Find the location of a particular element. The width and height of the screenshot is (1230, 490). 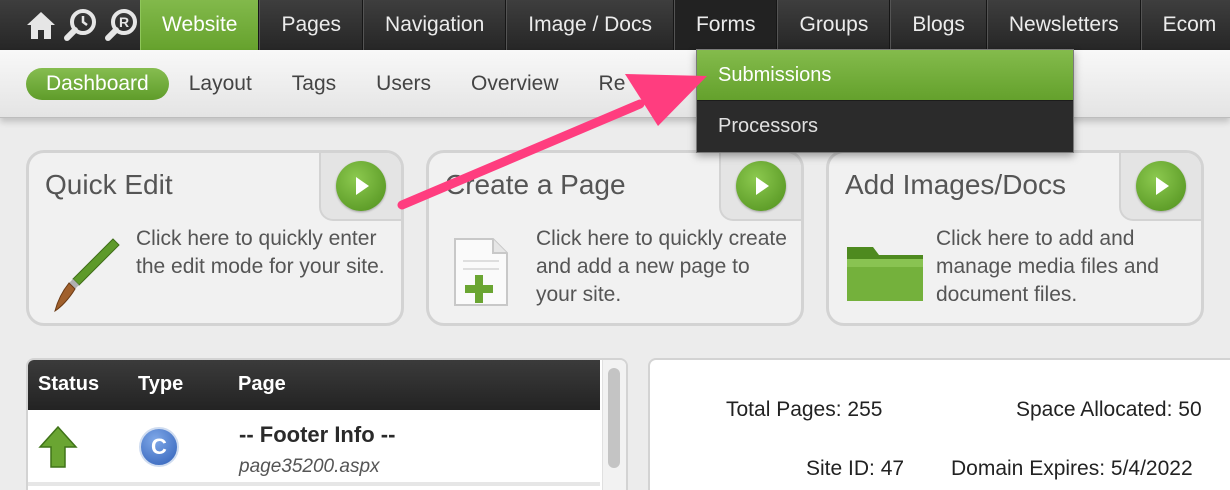

card-title: Add Images/Docs is located at coordinates (955, 184).